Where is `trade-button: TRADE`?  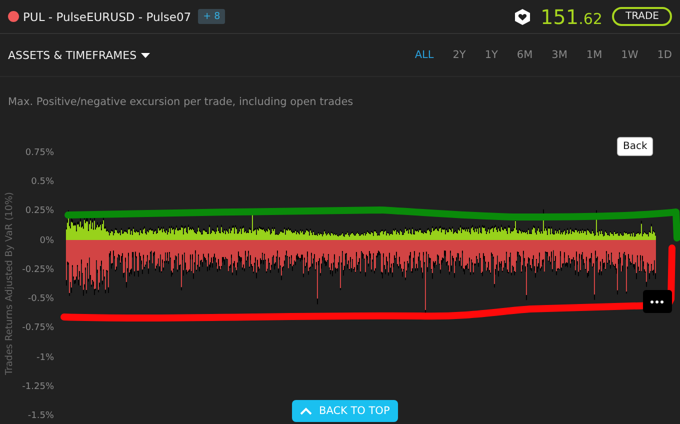
trade-button: TRADE is located at coordinates (642, 16).